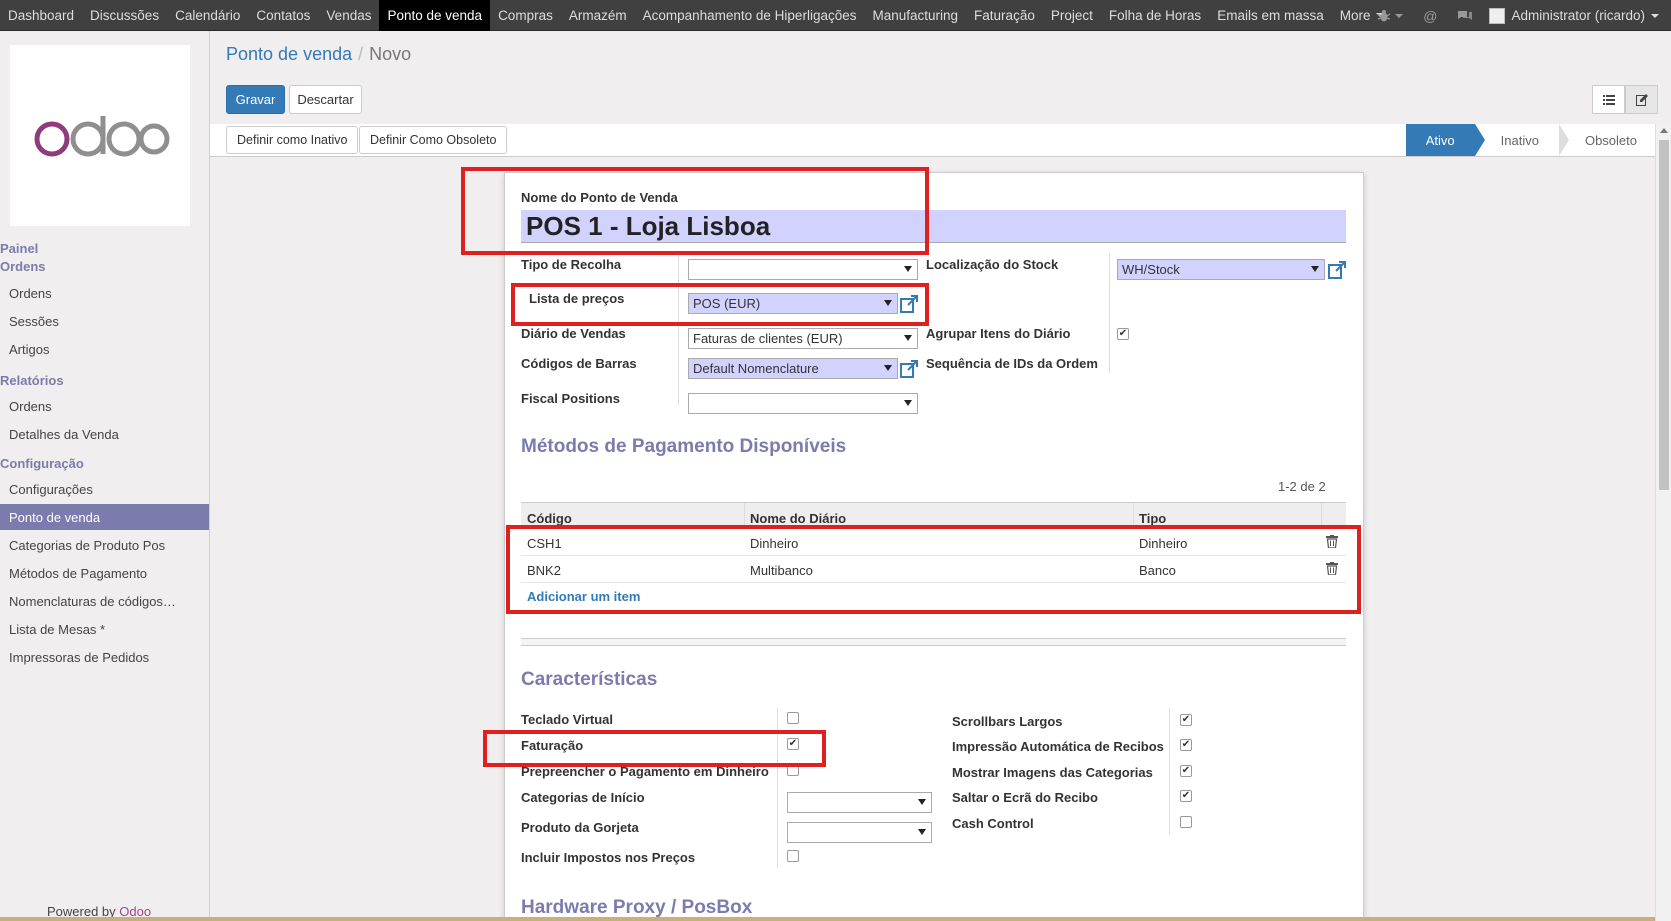  Describe the element at coordinates (525, 15) in the screenshot. I see `menu-purchases: Compras` at that location.